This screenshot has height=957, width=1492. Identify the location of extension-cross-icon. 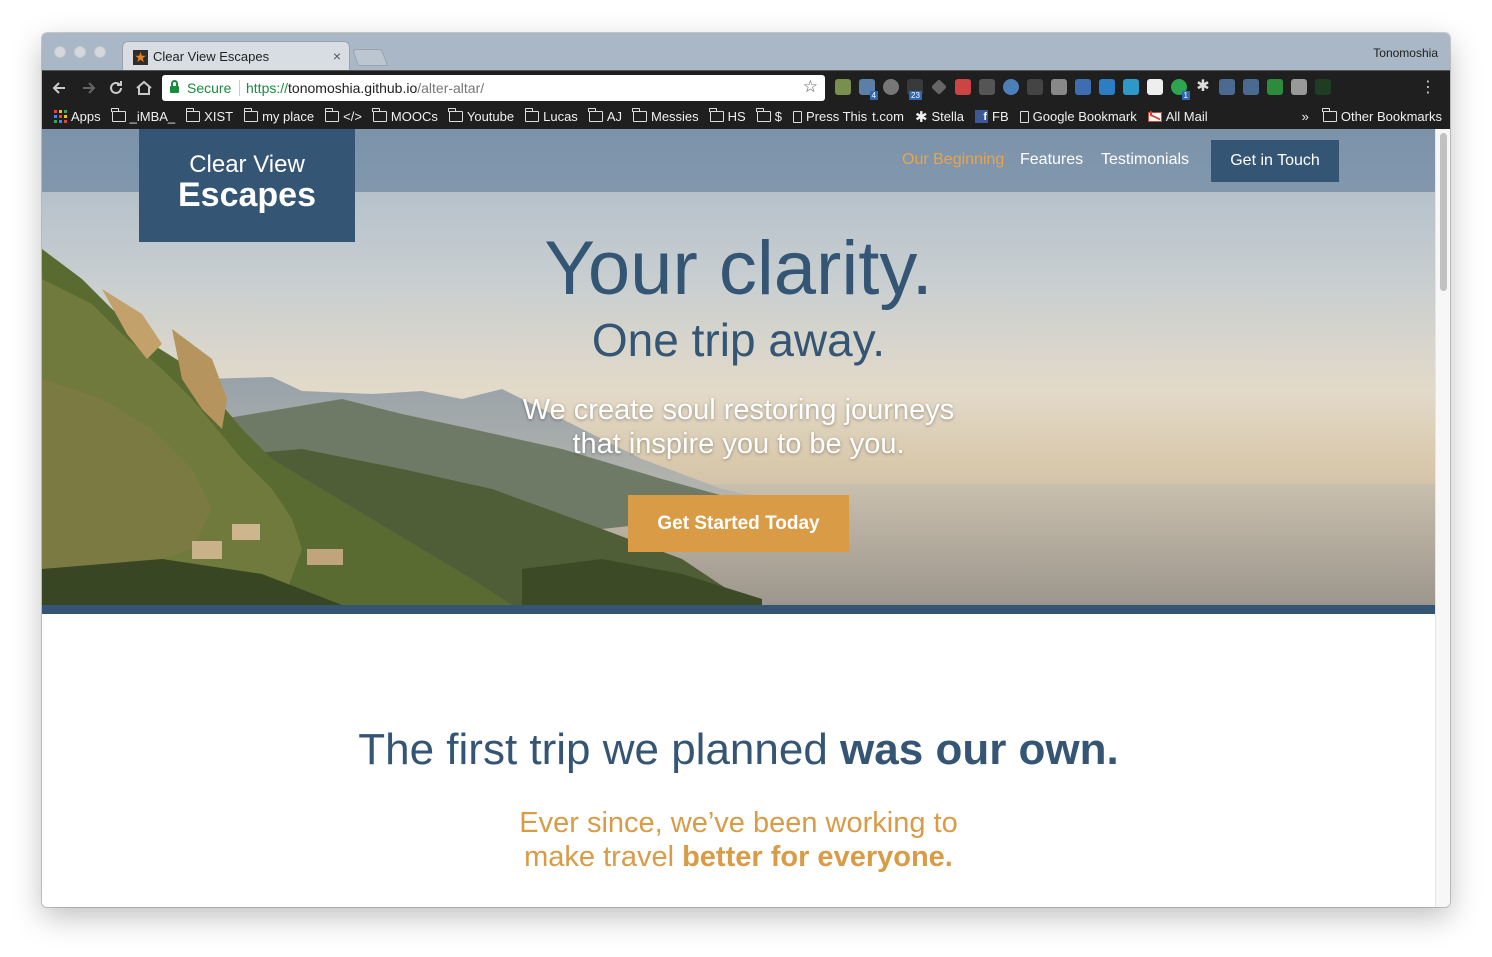
(963, 87).